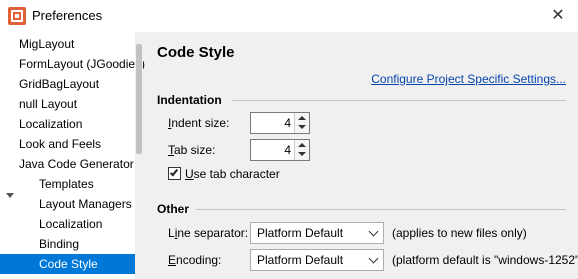 The image size is (578, 279). What do you see at coordinates (192, 150) in the screenshot?
I see `tab-size-label: Tab size:` at bounding box center [192, 150].